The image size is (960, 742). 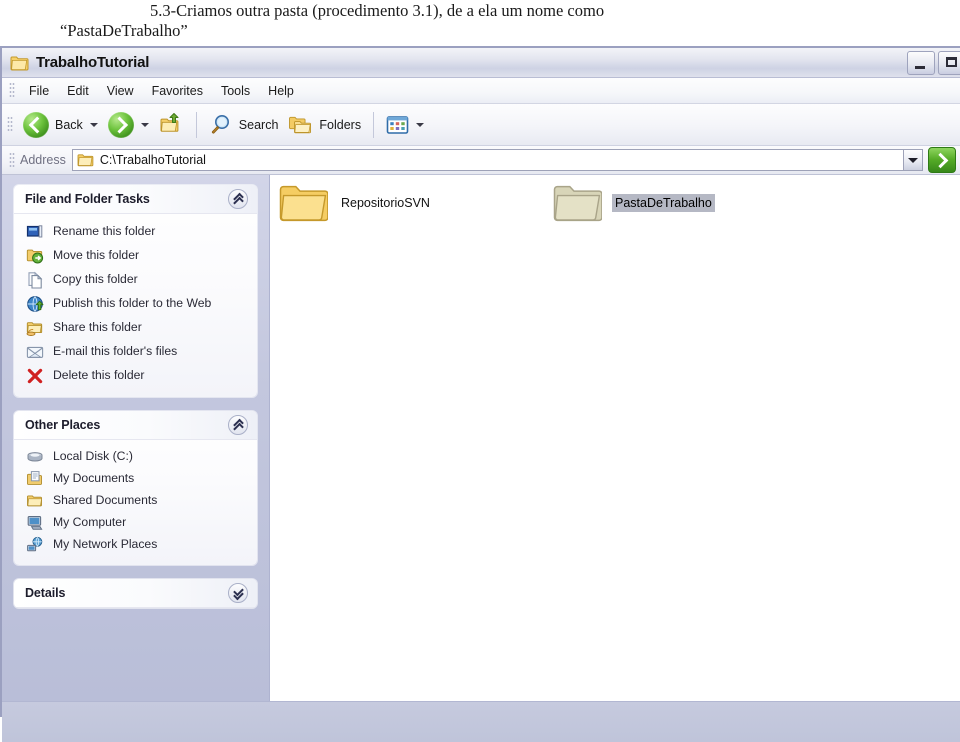 What do you see at coordinates (120, 124) in the screenshot?
I see `forward-arrow-icon` at bounding box center [120, 124].